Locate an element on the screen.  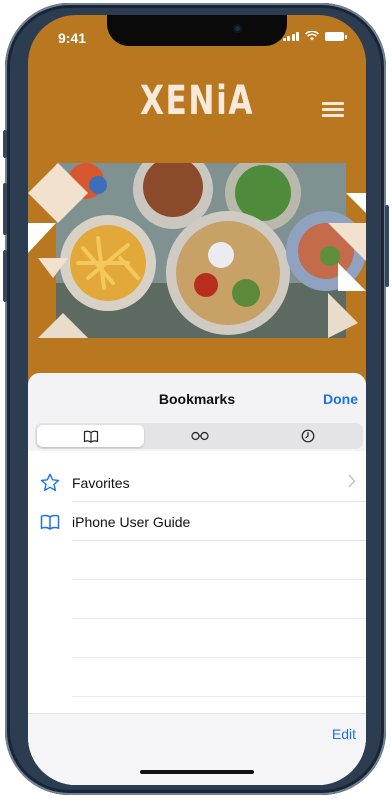
battery-icon is located at coordinates (336, 36).